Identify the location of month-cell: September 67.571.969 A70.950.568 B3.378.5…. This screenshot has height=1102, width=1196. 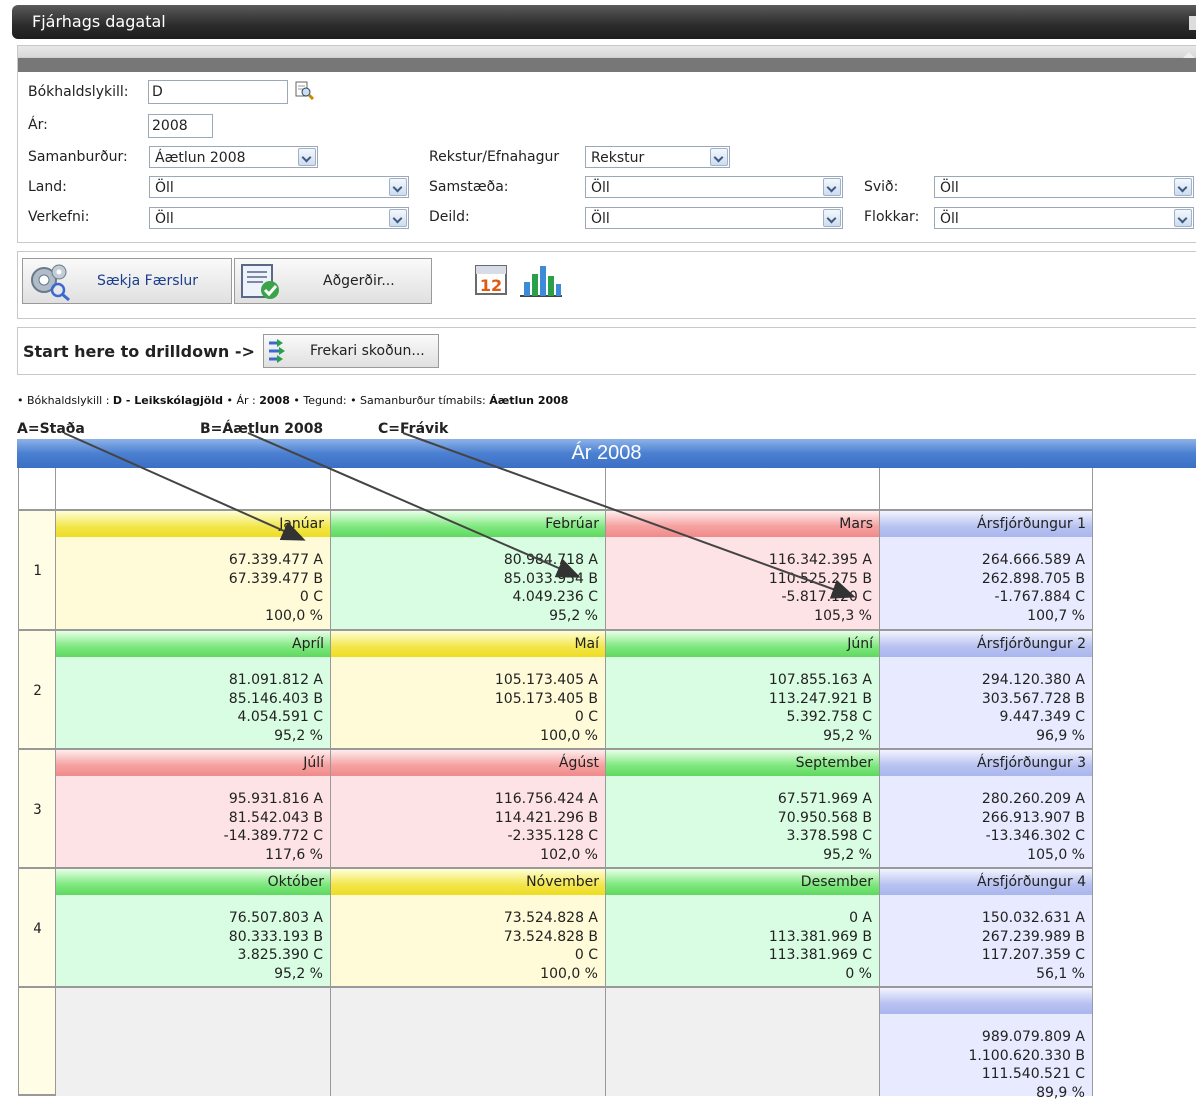
(743, 809).